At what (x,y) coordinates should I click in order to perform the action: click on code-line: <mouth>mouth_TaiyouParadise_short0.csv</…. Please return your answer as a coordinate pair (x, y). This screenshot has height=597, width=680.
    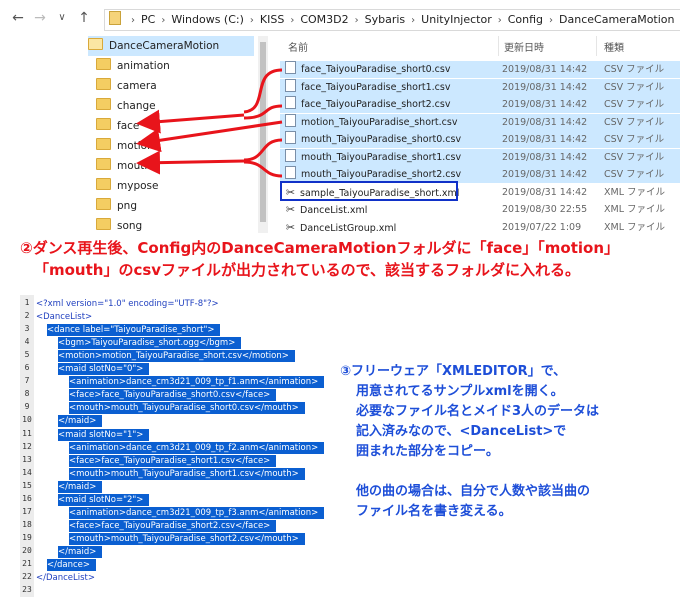
    Looking at the image, I should click on (187, 408).